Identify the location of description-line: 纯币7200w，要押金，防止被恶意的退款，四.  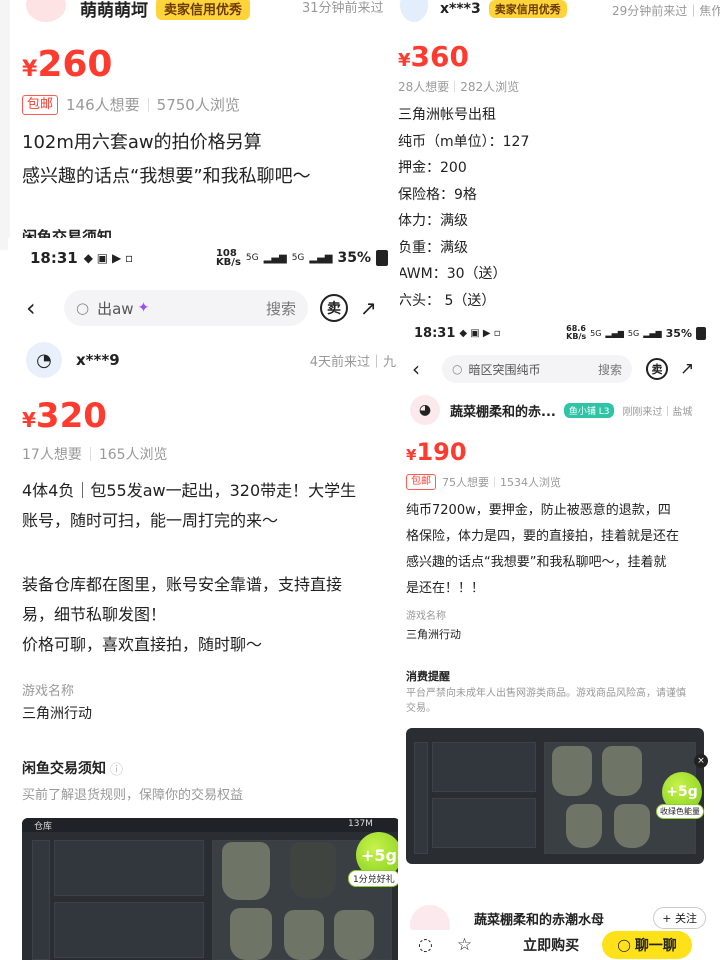
(538, 510).